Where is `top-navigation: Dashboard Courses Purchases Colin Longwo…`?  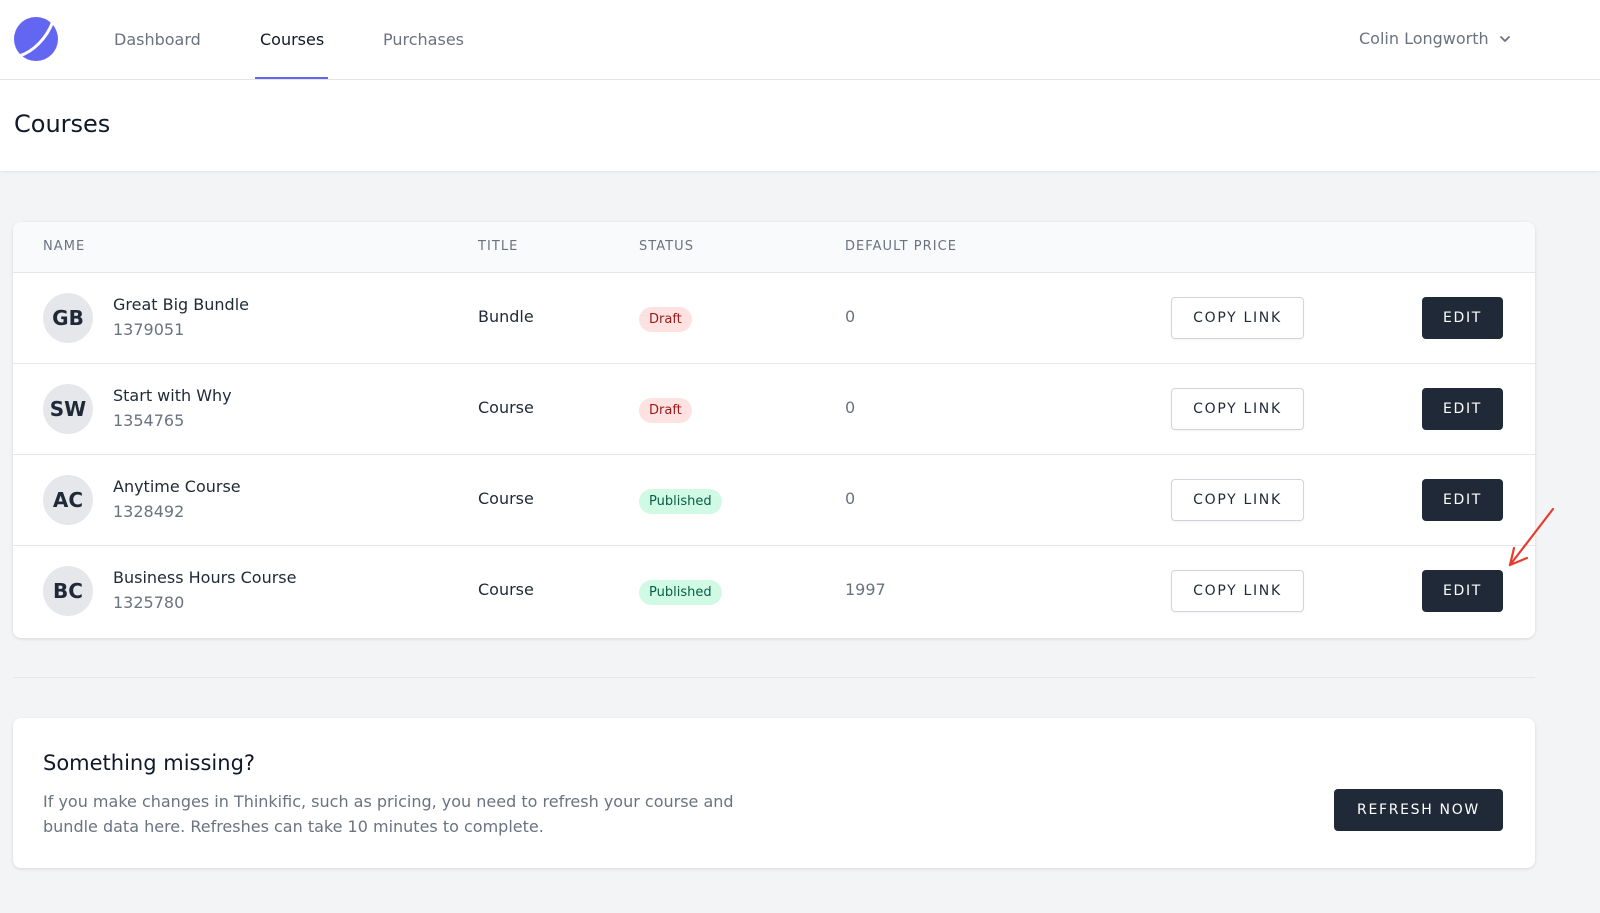 top-navigation: Dashboard Courses Purchases Colin Longwo… is located at coordinates (800, 40).